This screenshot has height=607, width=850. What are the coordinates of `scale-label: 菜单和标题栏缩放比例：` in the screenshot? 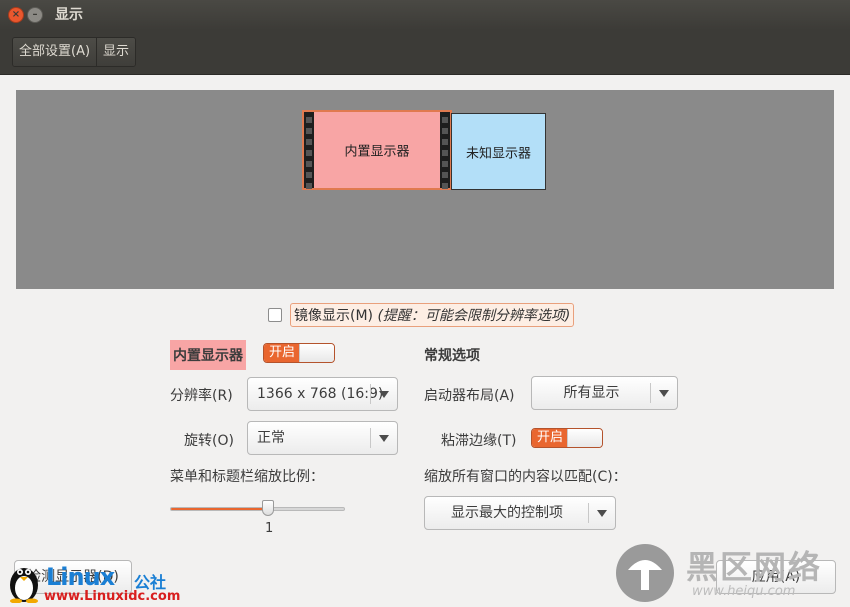 It's located at (247, 477).